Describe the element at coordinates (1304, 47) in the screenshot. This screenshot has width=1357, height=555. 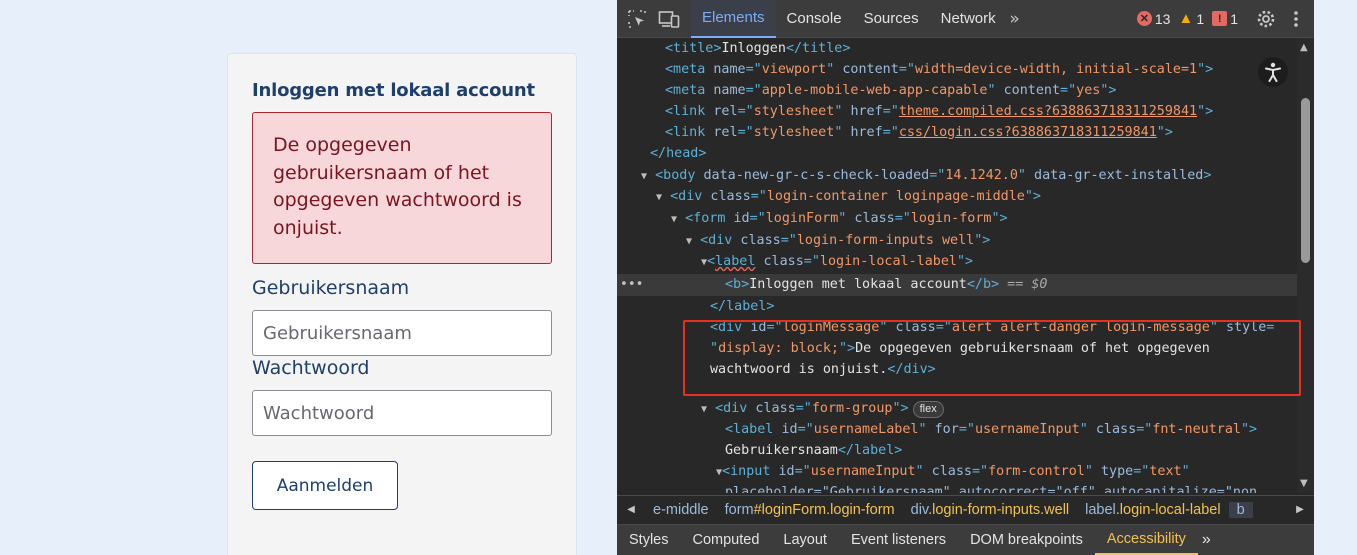
I see `scroll-up-arrow-icon: ▲` at that location.